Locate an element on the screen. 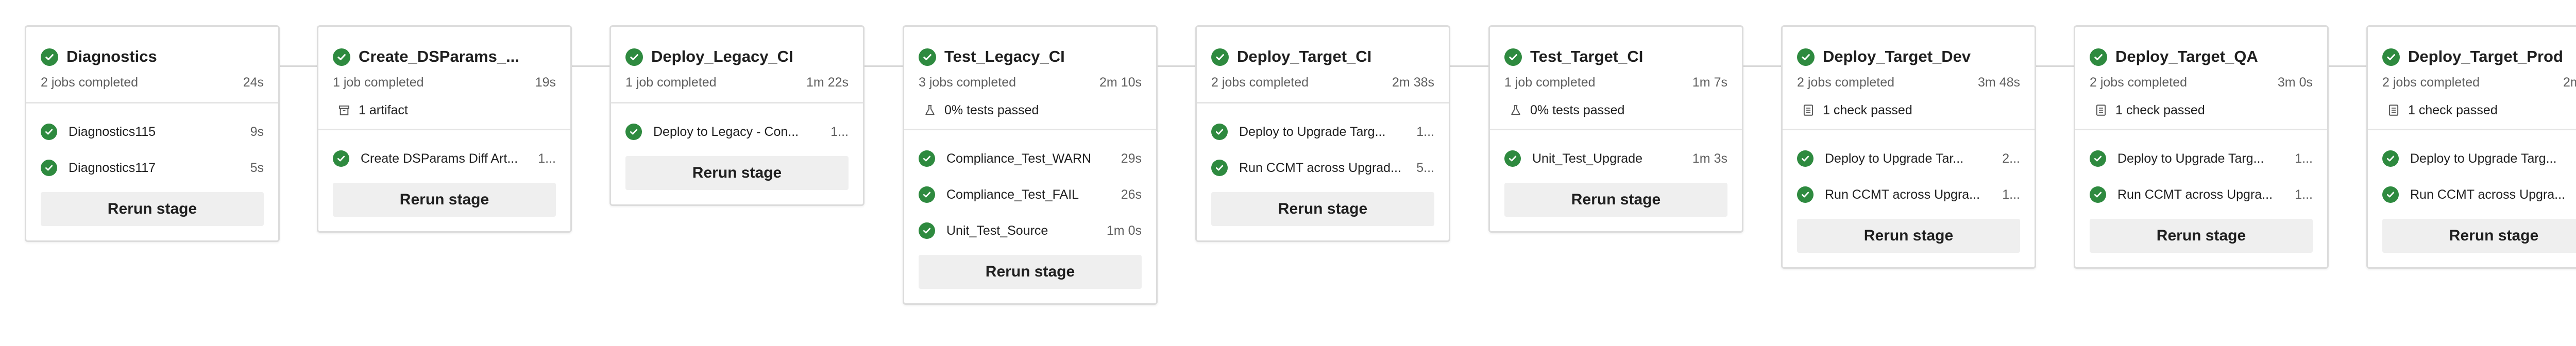 The height and width of the screenshot is (346, 2576). job-name: Compliance_Test_WARN is located at coordinates (1028, 158).